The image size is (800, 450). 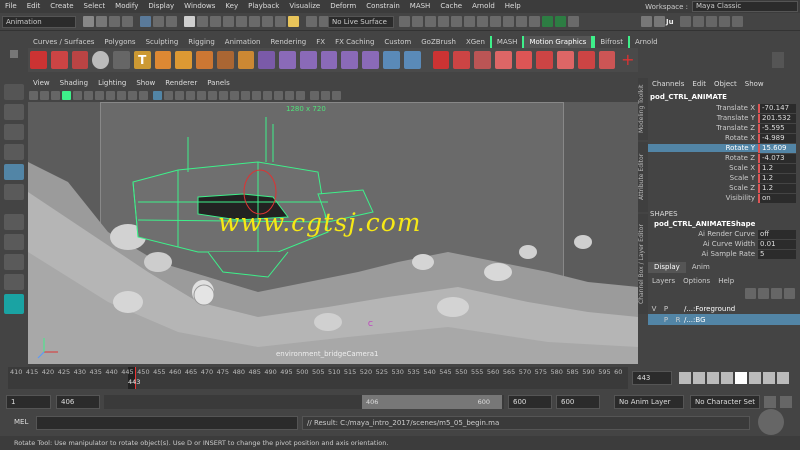 What do you see at coordinates (55, 95) in the screenshot?
I see `bookmark-icon` at bounding box center [55, 95].